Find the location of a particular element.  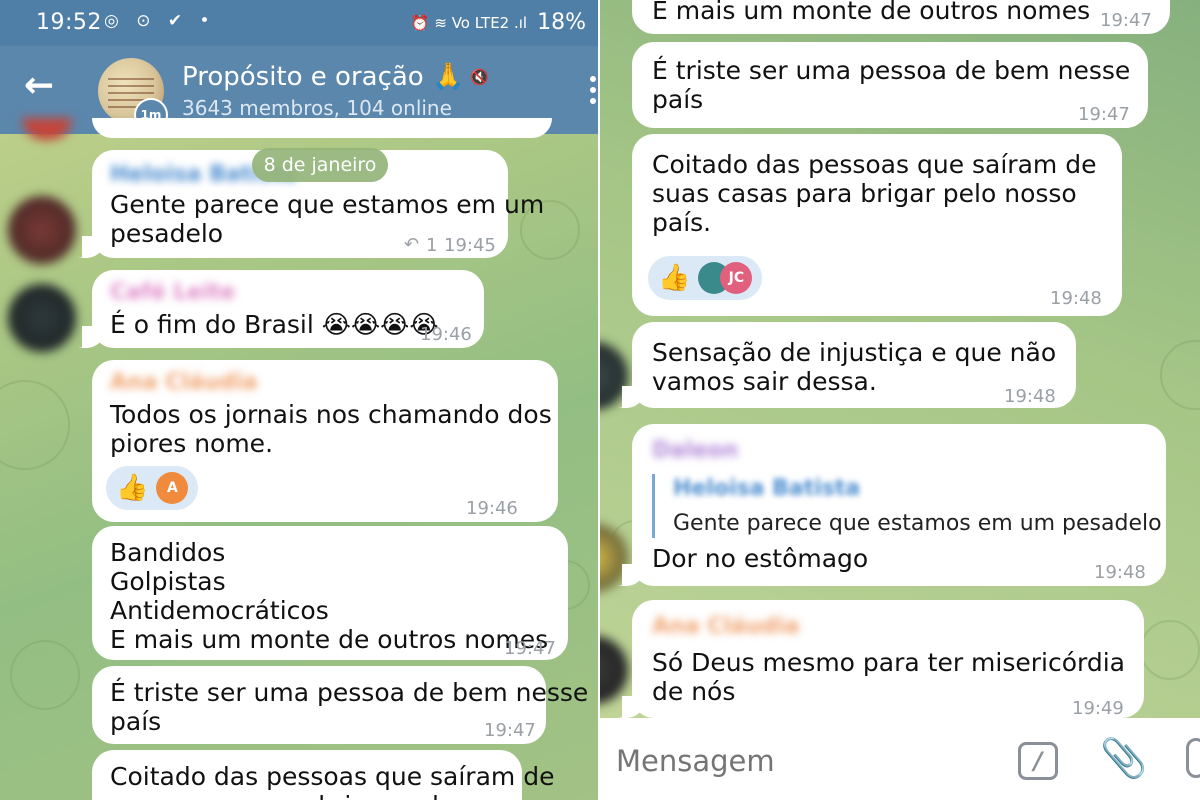

status-right-area: ⏰ ≋ Vo LTE2 .ıl 18% is located at coordinates (498, 22).